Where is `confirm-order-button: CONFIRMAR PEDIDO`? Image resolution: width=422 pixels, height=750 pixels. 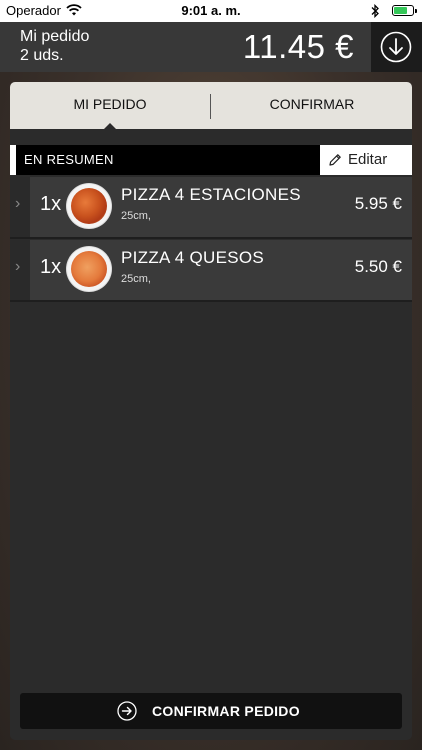
confirm-order-button: CONFIRMAR PEDIDO is located at coordinates (211, 711).